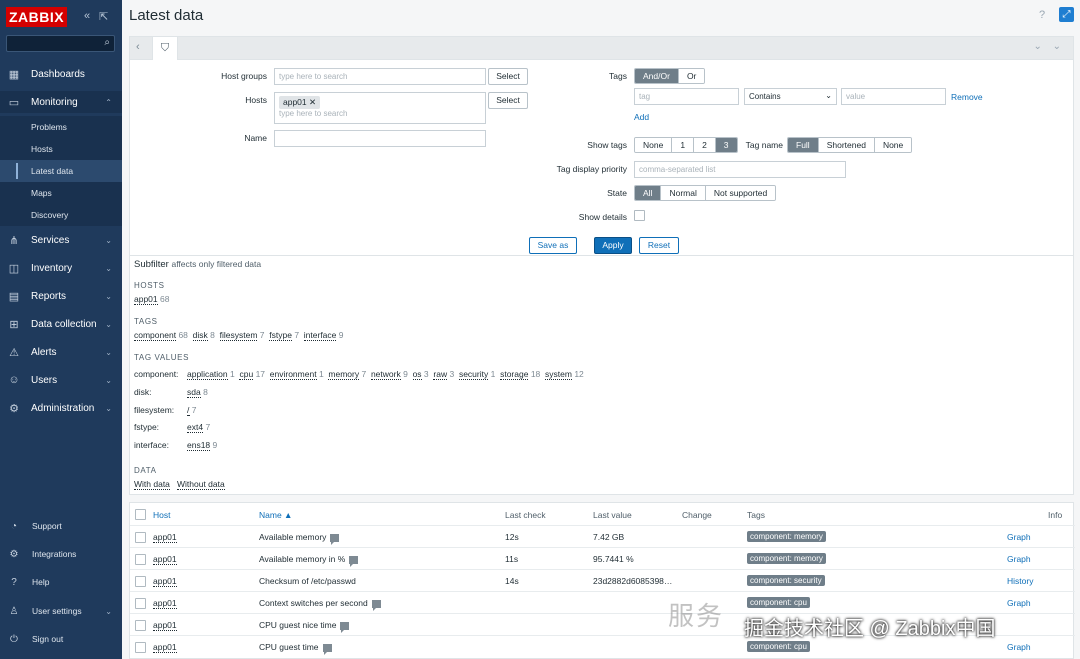  I want to click on tag-name-full: Full, so click(803, 145).